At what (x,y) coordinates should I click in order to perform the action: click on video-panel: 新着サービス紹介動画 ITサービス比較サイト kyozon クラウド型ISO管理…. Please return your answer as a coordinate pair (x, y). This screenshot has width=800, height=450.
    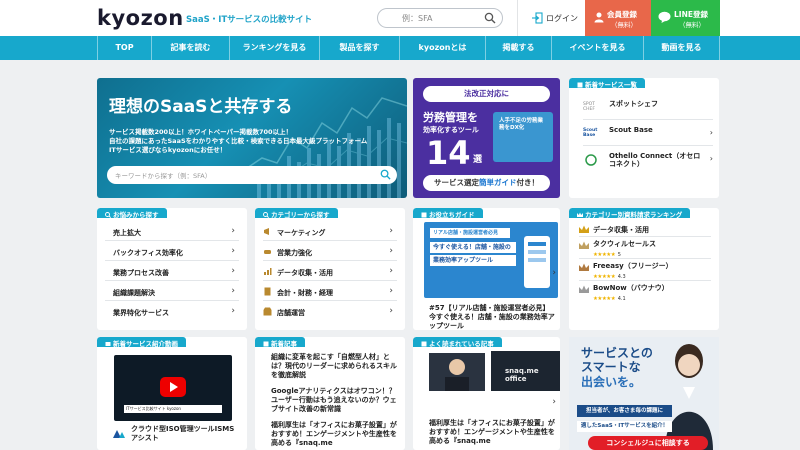
    Looking at the image, I should click on (172, 393).